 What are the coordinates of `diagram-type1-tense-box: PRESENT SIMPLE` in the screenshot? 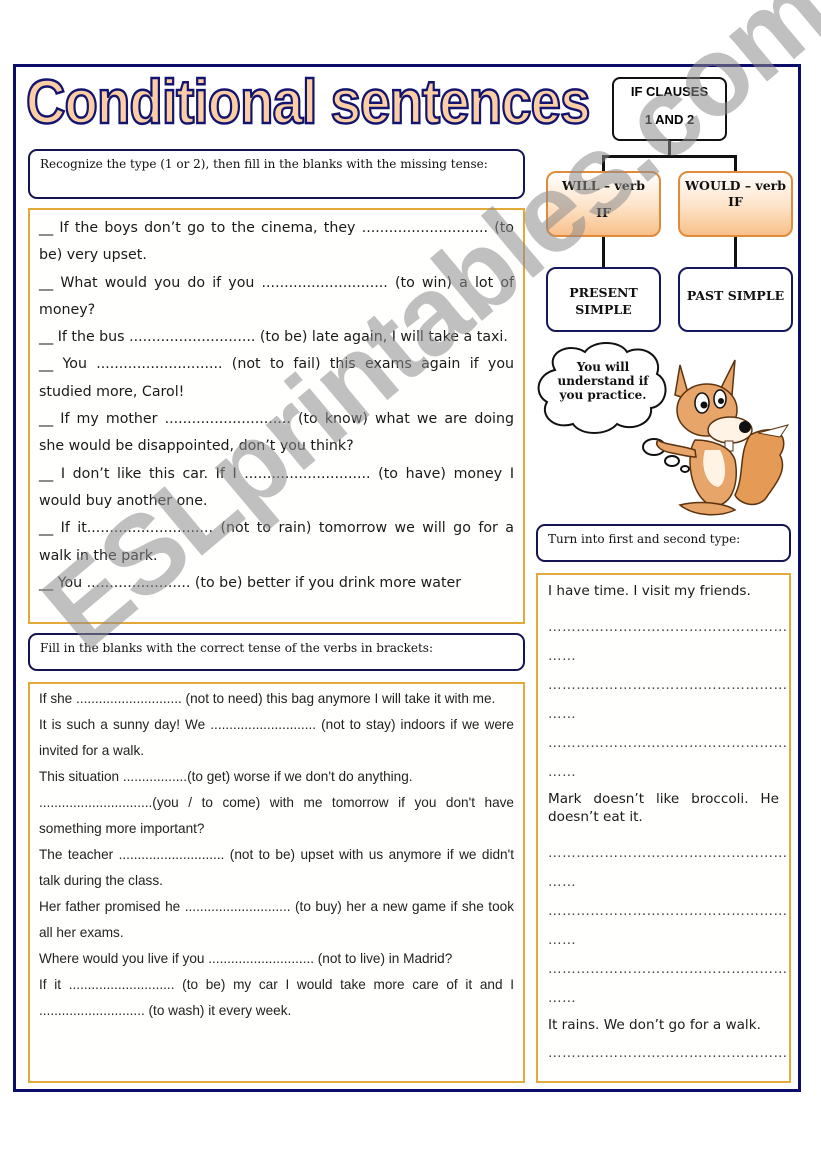 It's located at (603, 299).